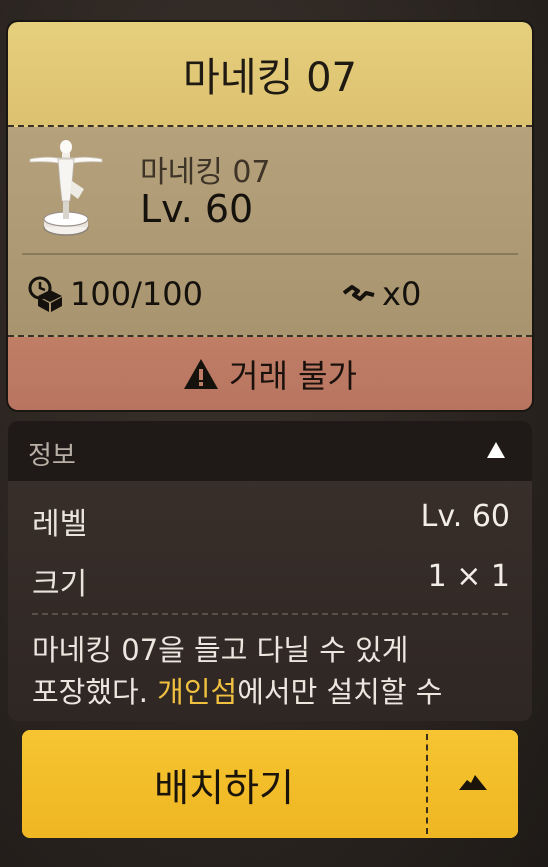 This screenshot has height=867, width=548. What do you see at coordinates (205, 172) in the screenshot?
I see `item-name: 마네킹 07` at bounding box center [205, 172].